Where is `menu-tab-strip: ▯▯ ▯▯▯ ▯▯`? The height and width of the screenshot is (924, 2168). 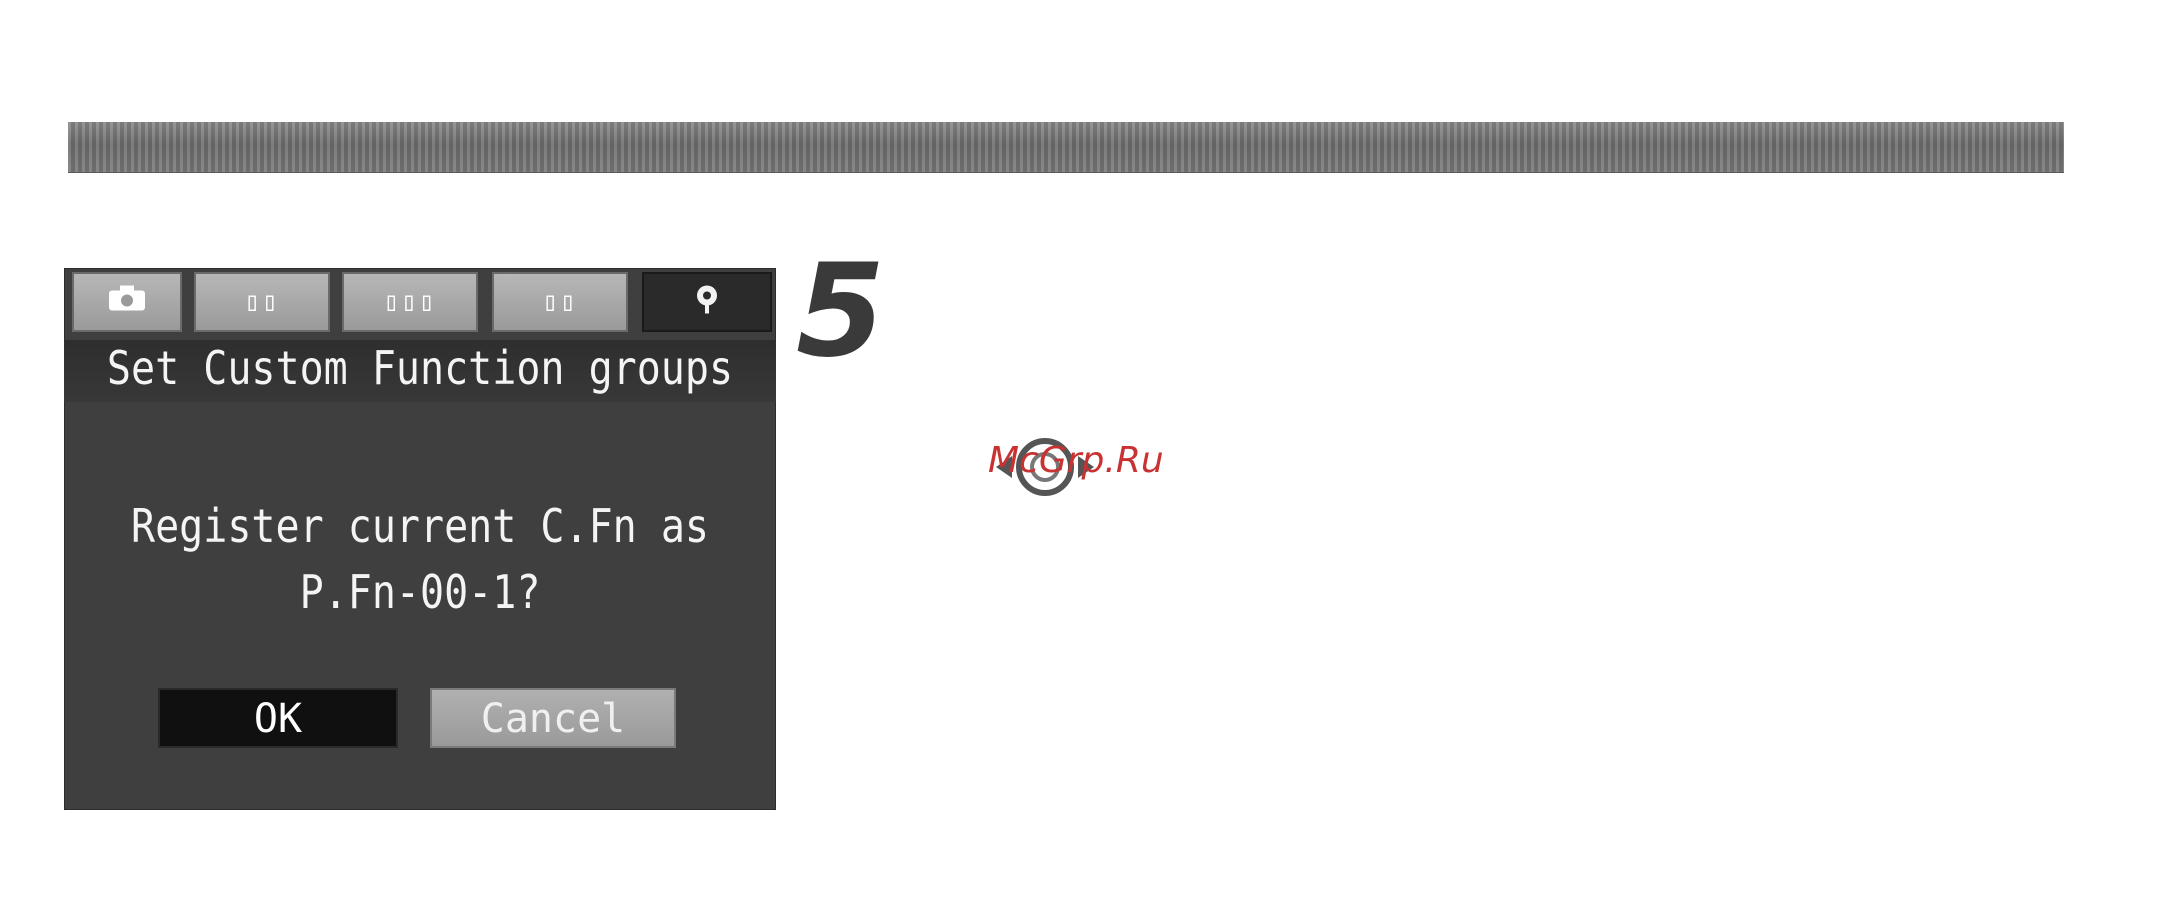 menu-tab-strip: ▯▯ ▯▯▯ ▯▯ is located at coordinates (424, 302).